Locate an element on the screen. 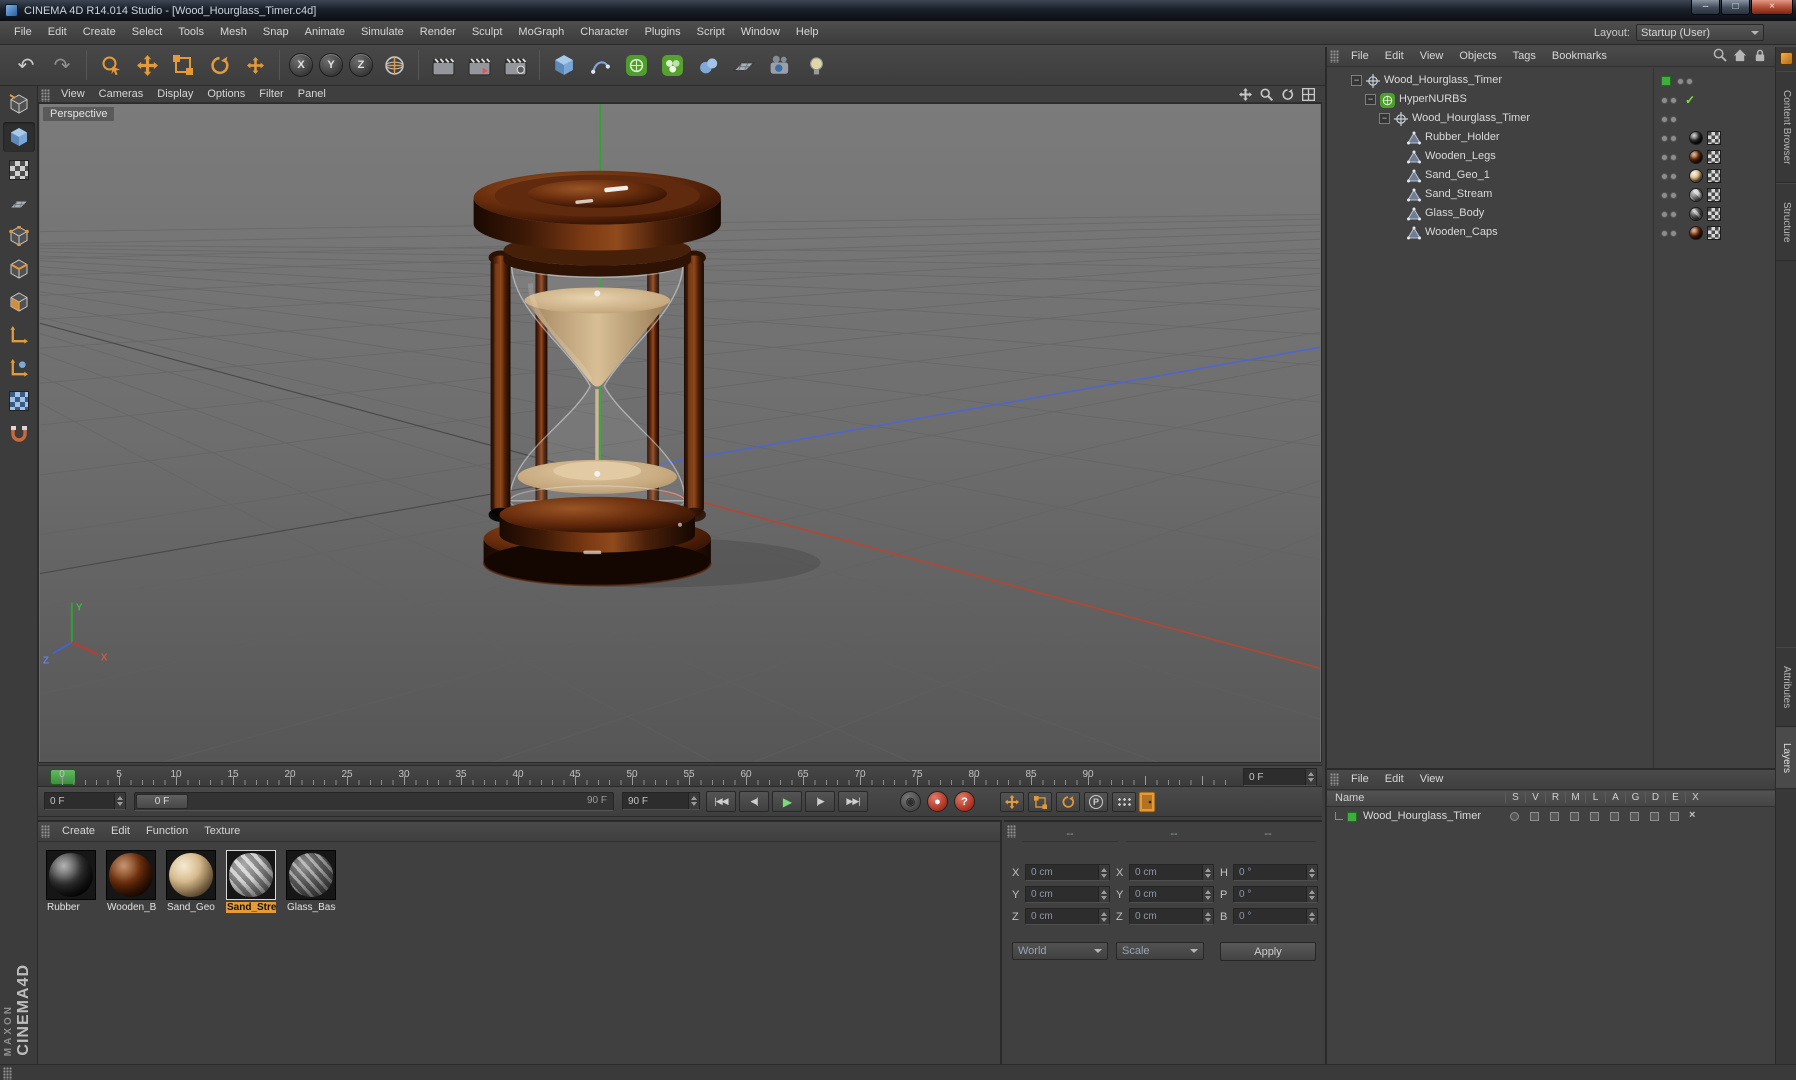 The image size is (1796, 1080). material-thumbnail-wood is located at coordinates (131, 875).